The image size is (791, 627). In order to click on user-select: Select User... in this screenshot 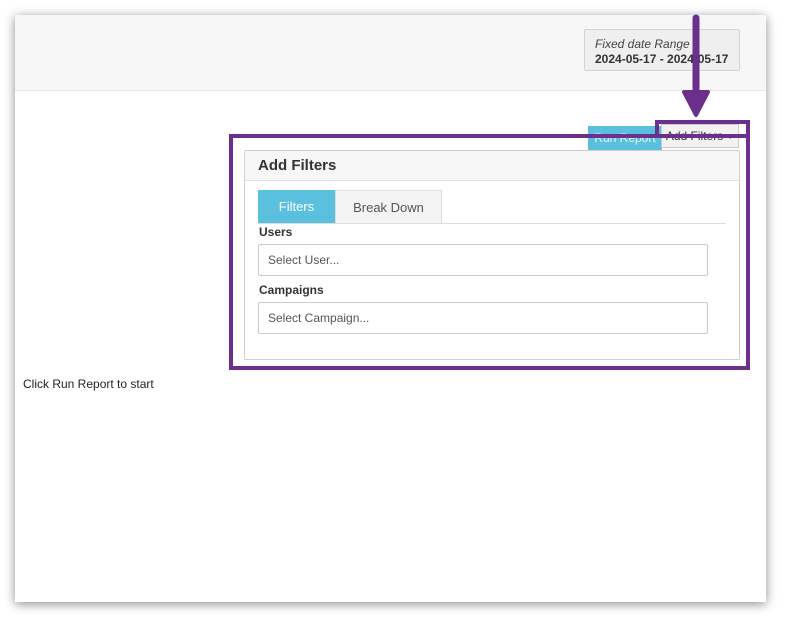, I will do `click(483, 260)`.